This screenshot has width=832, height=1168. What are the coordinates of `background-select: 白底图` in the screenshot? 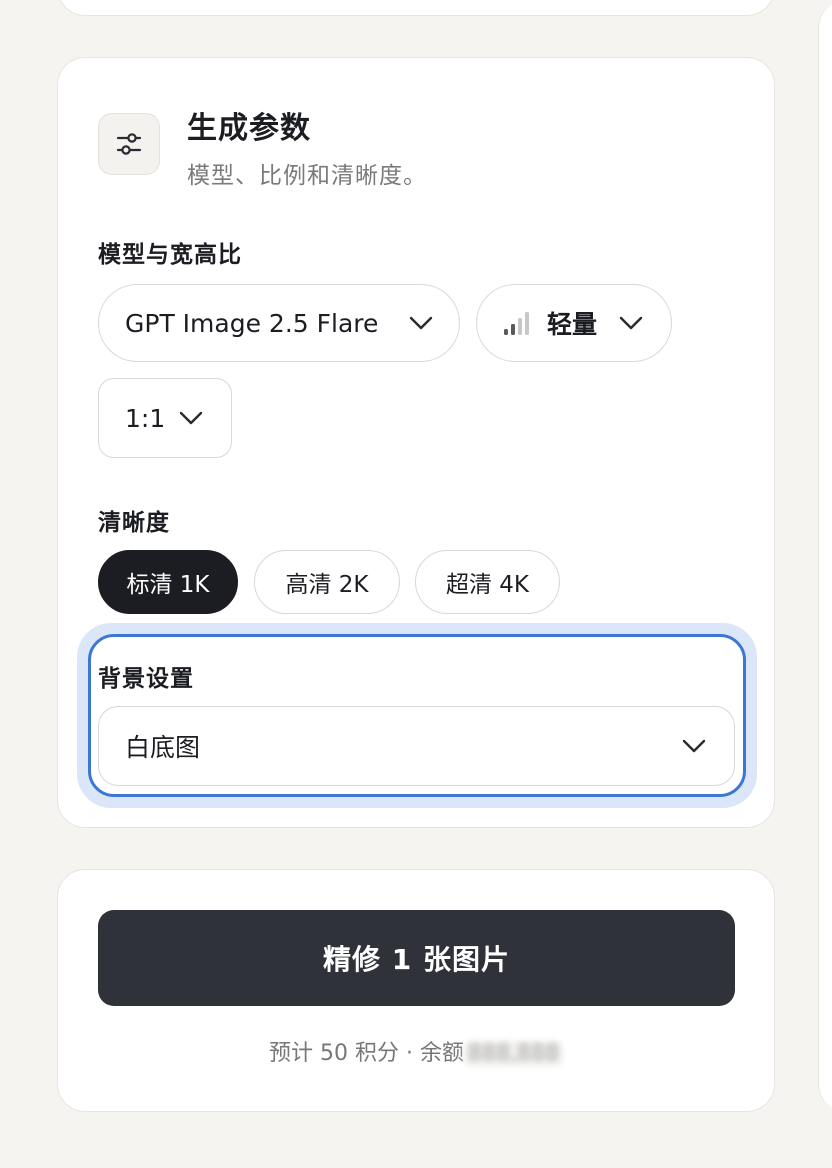 It's located at (416, 746).